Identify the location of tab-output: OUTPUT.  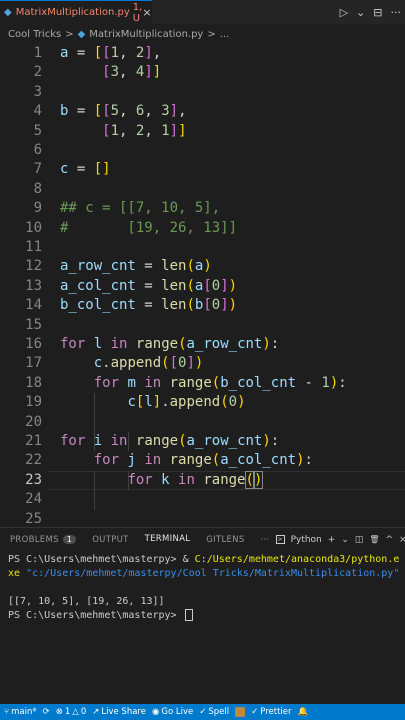
(110, 540).